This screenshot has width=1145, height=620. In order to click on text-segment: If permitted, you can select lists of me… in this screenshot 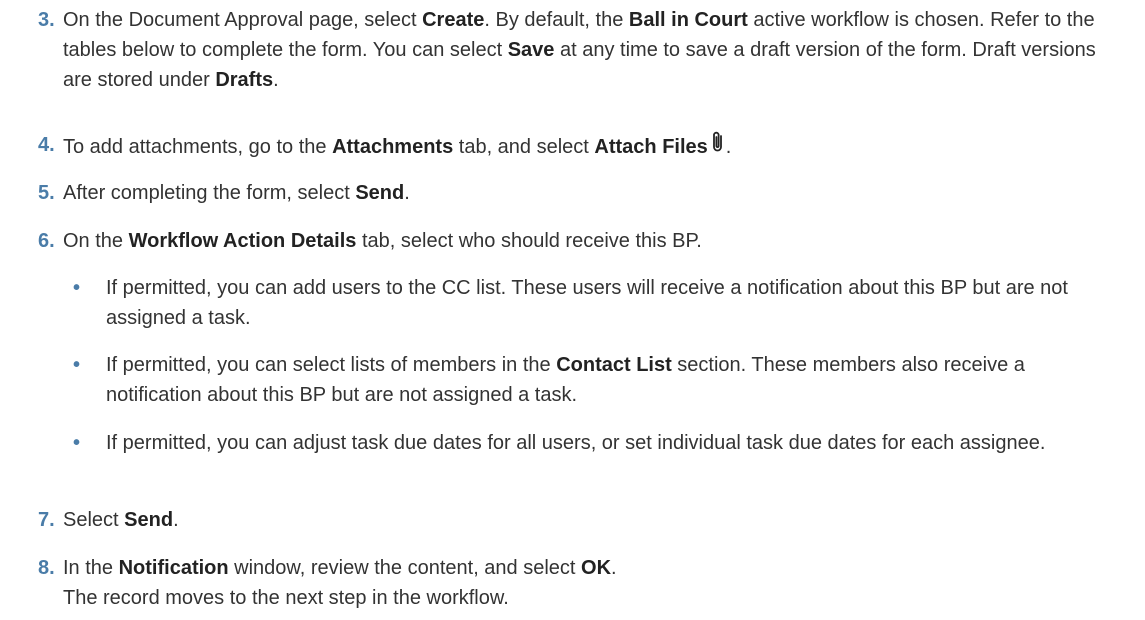, I will do `click(331, 365)`.